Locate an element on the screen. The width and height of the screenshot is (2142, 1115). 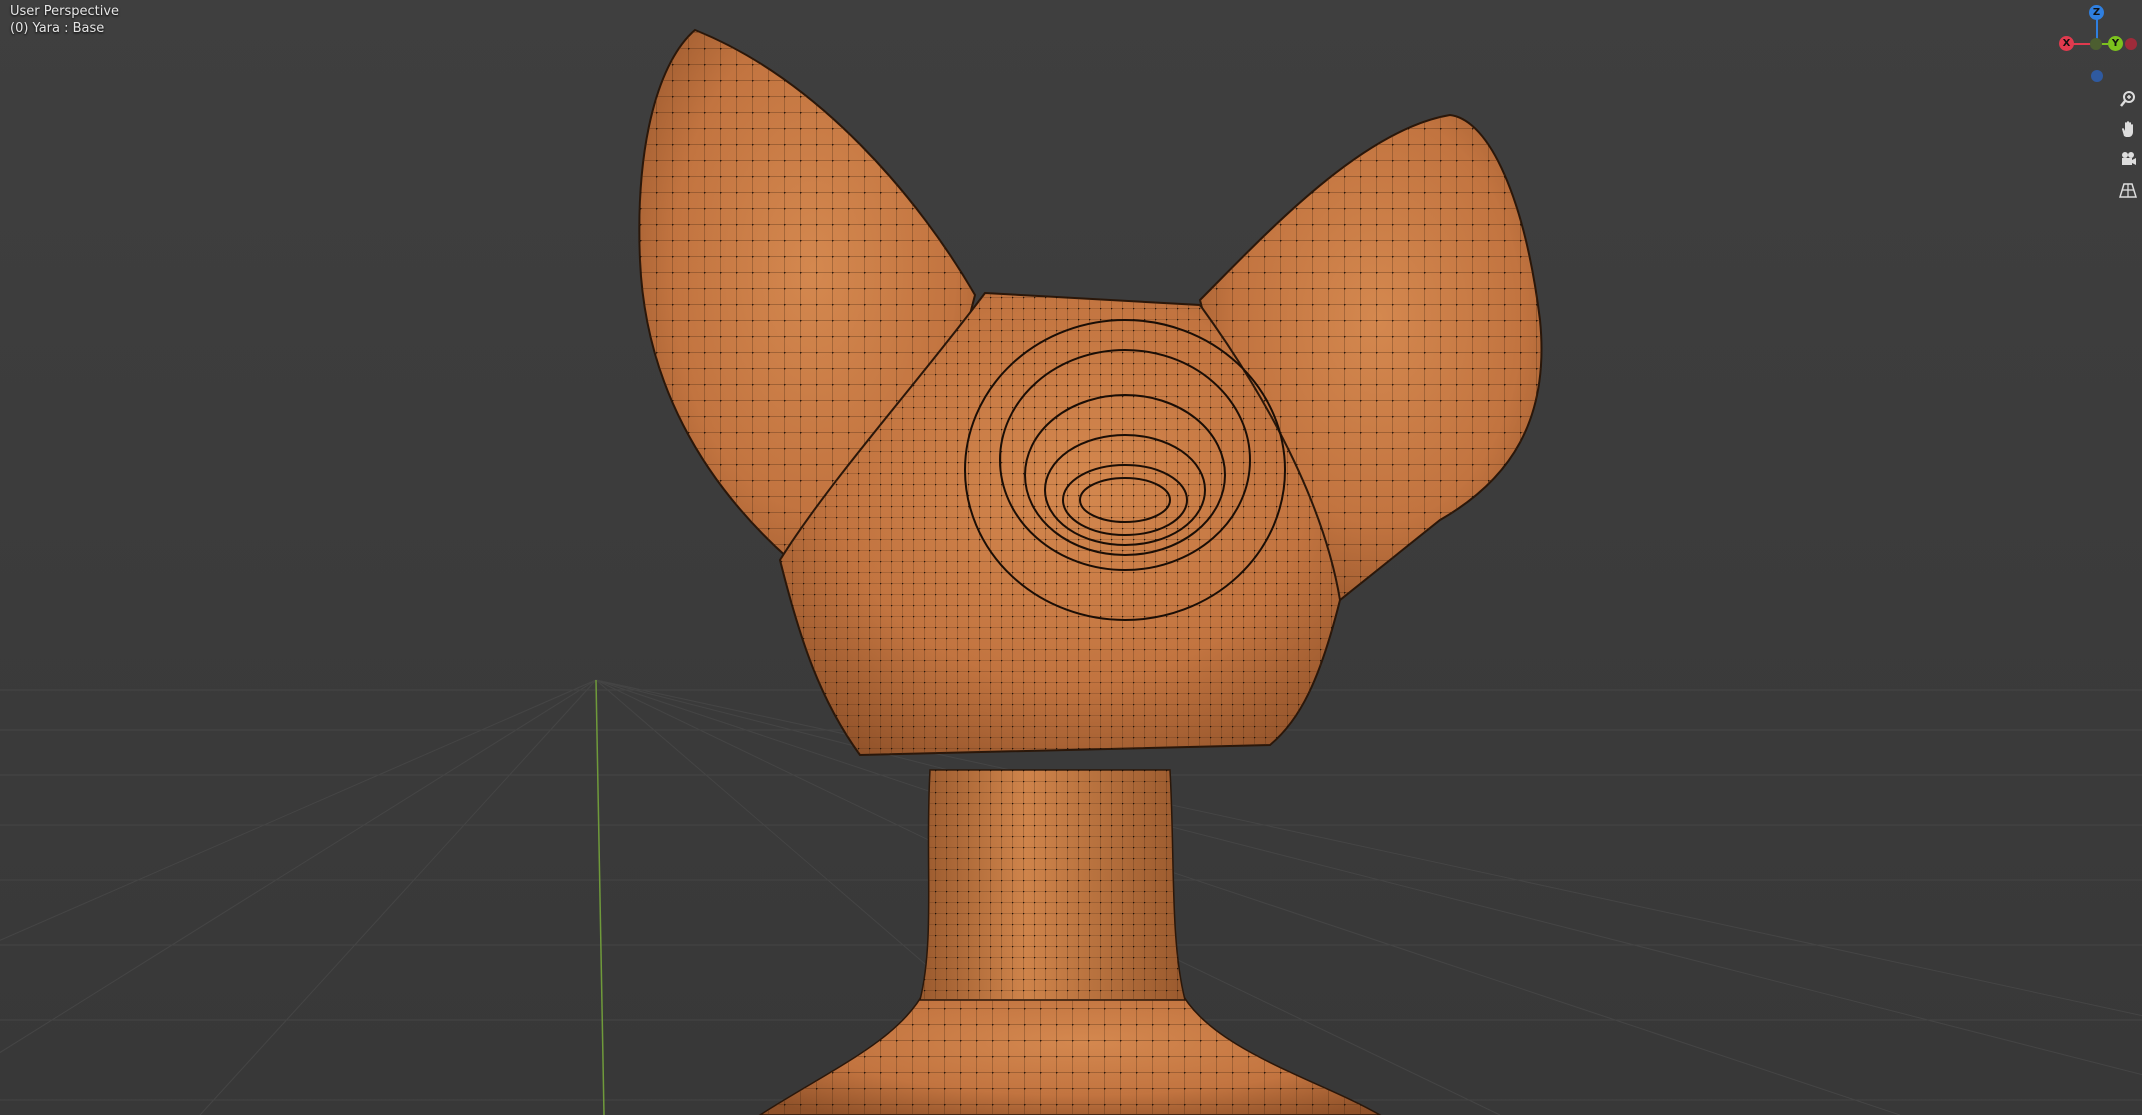
gizmo-y-axis: Y is located at coordinates (2115, 43).